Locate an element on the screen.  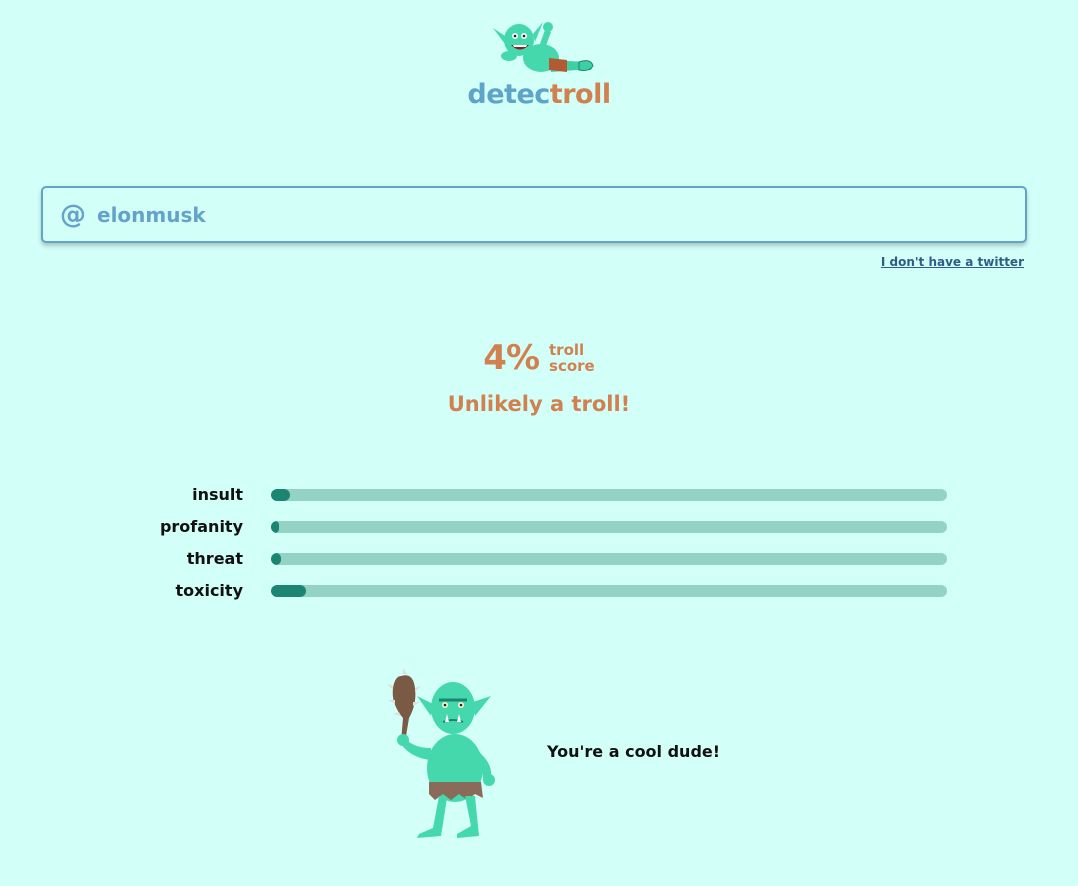
no-twitter-link: I don't have a twitter is located at coordinates (952, 262).